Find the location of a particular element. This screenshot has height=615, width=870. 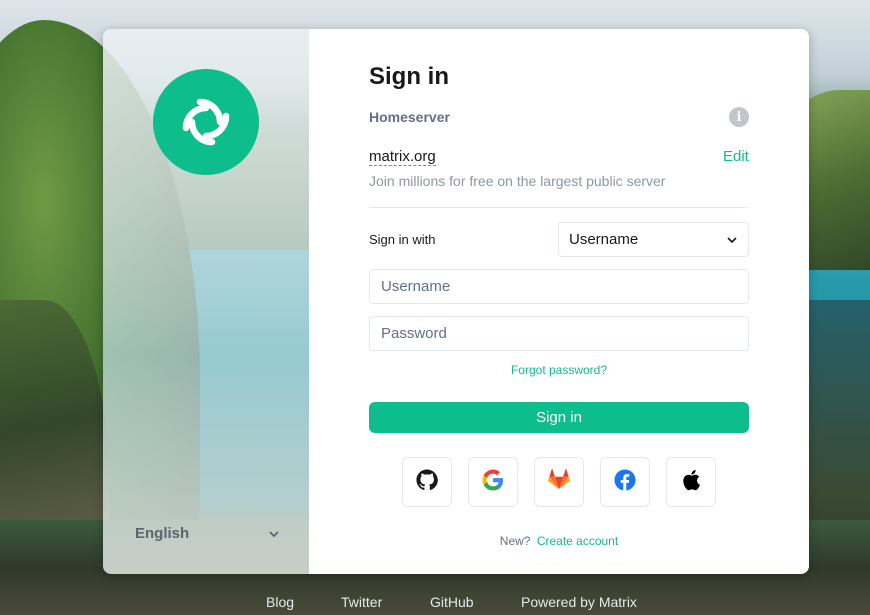

sso-gitlab-button is located at coordinates (559, 482).